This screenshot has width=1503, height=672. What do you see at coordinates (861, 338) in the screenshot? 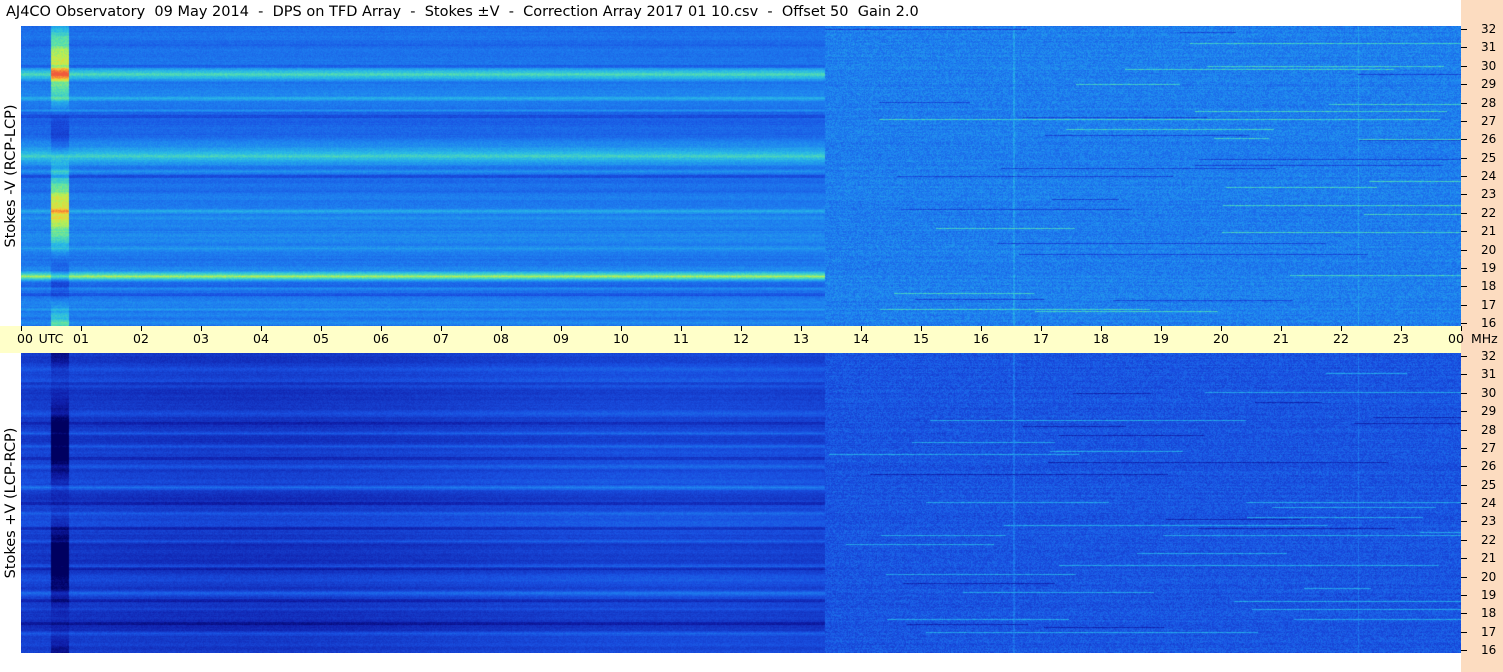
I see `time-tick-label: 14` at bounding box center [861, 338].